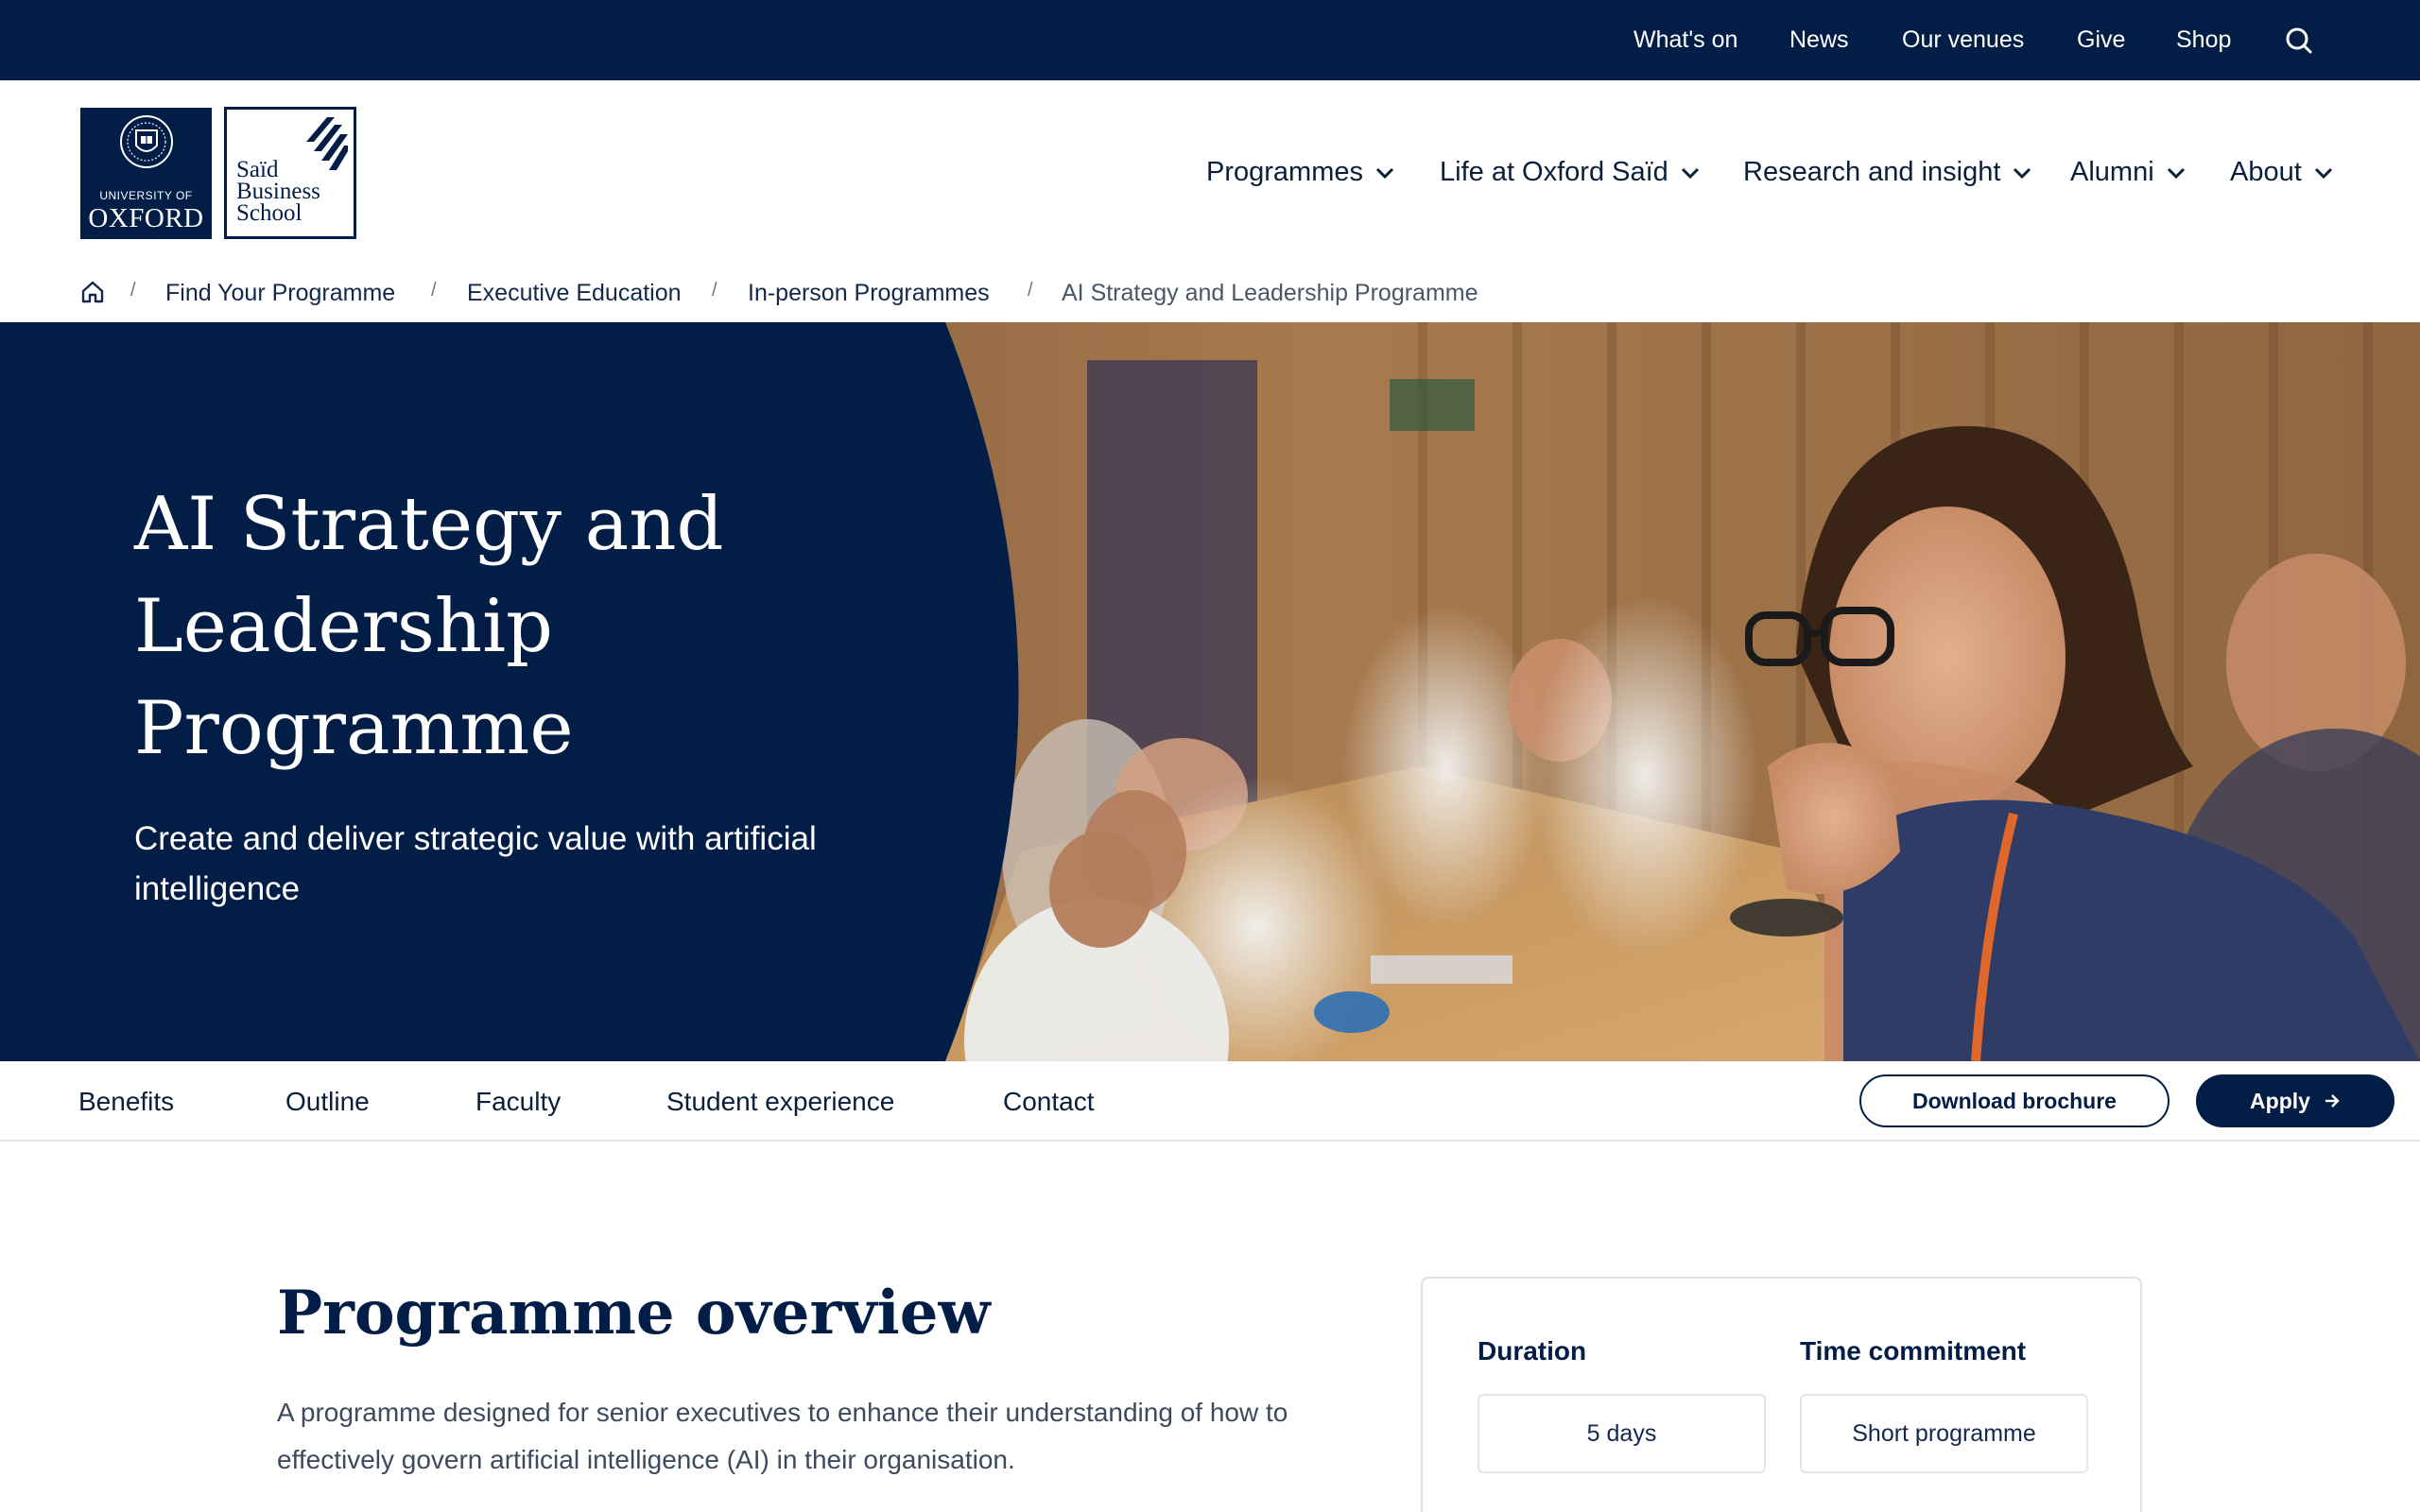  Describe the element at coordinates (518, 1101) in the screenshot. I see `tab-faculty: Faculty` at that location.